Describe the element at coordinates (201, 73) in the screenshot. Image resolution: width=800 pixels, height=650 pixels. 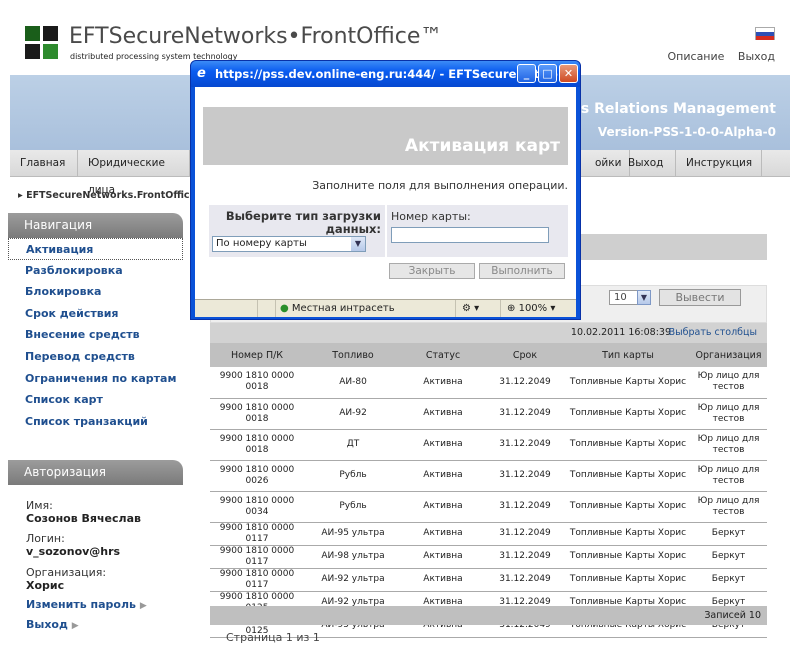
I see `ie-icon: e` at that location.